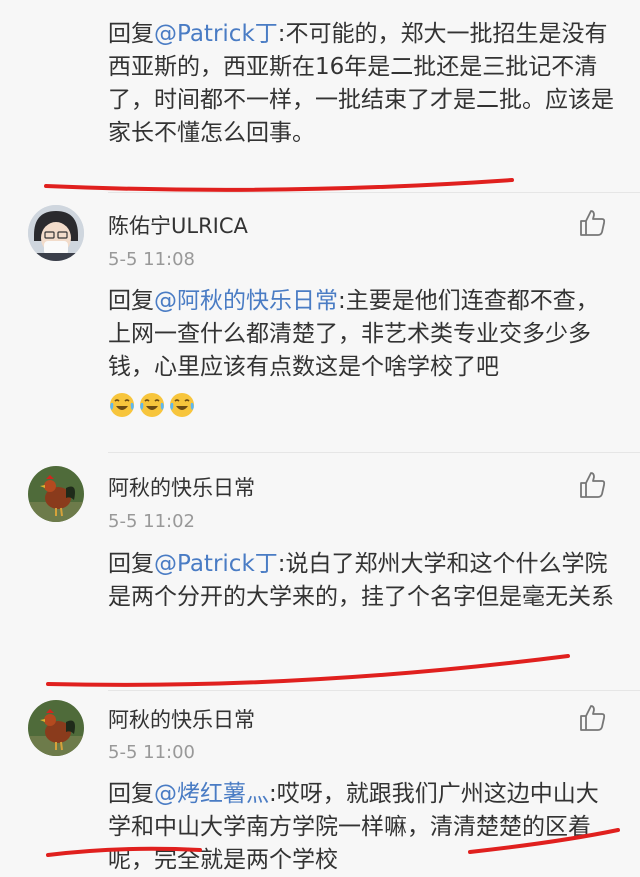  Describe the element at coordinates (363, 404) in the screenshot. I see `emoji-row` at that location.